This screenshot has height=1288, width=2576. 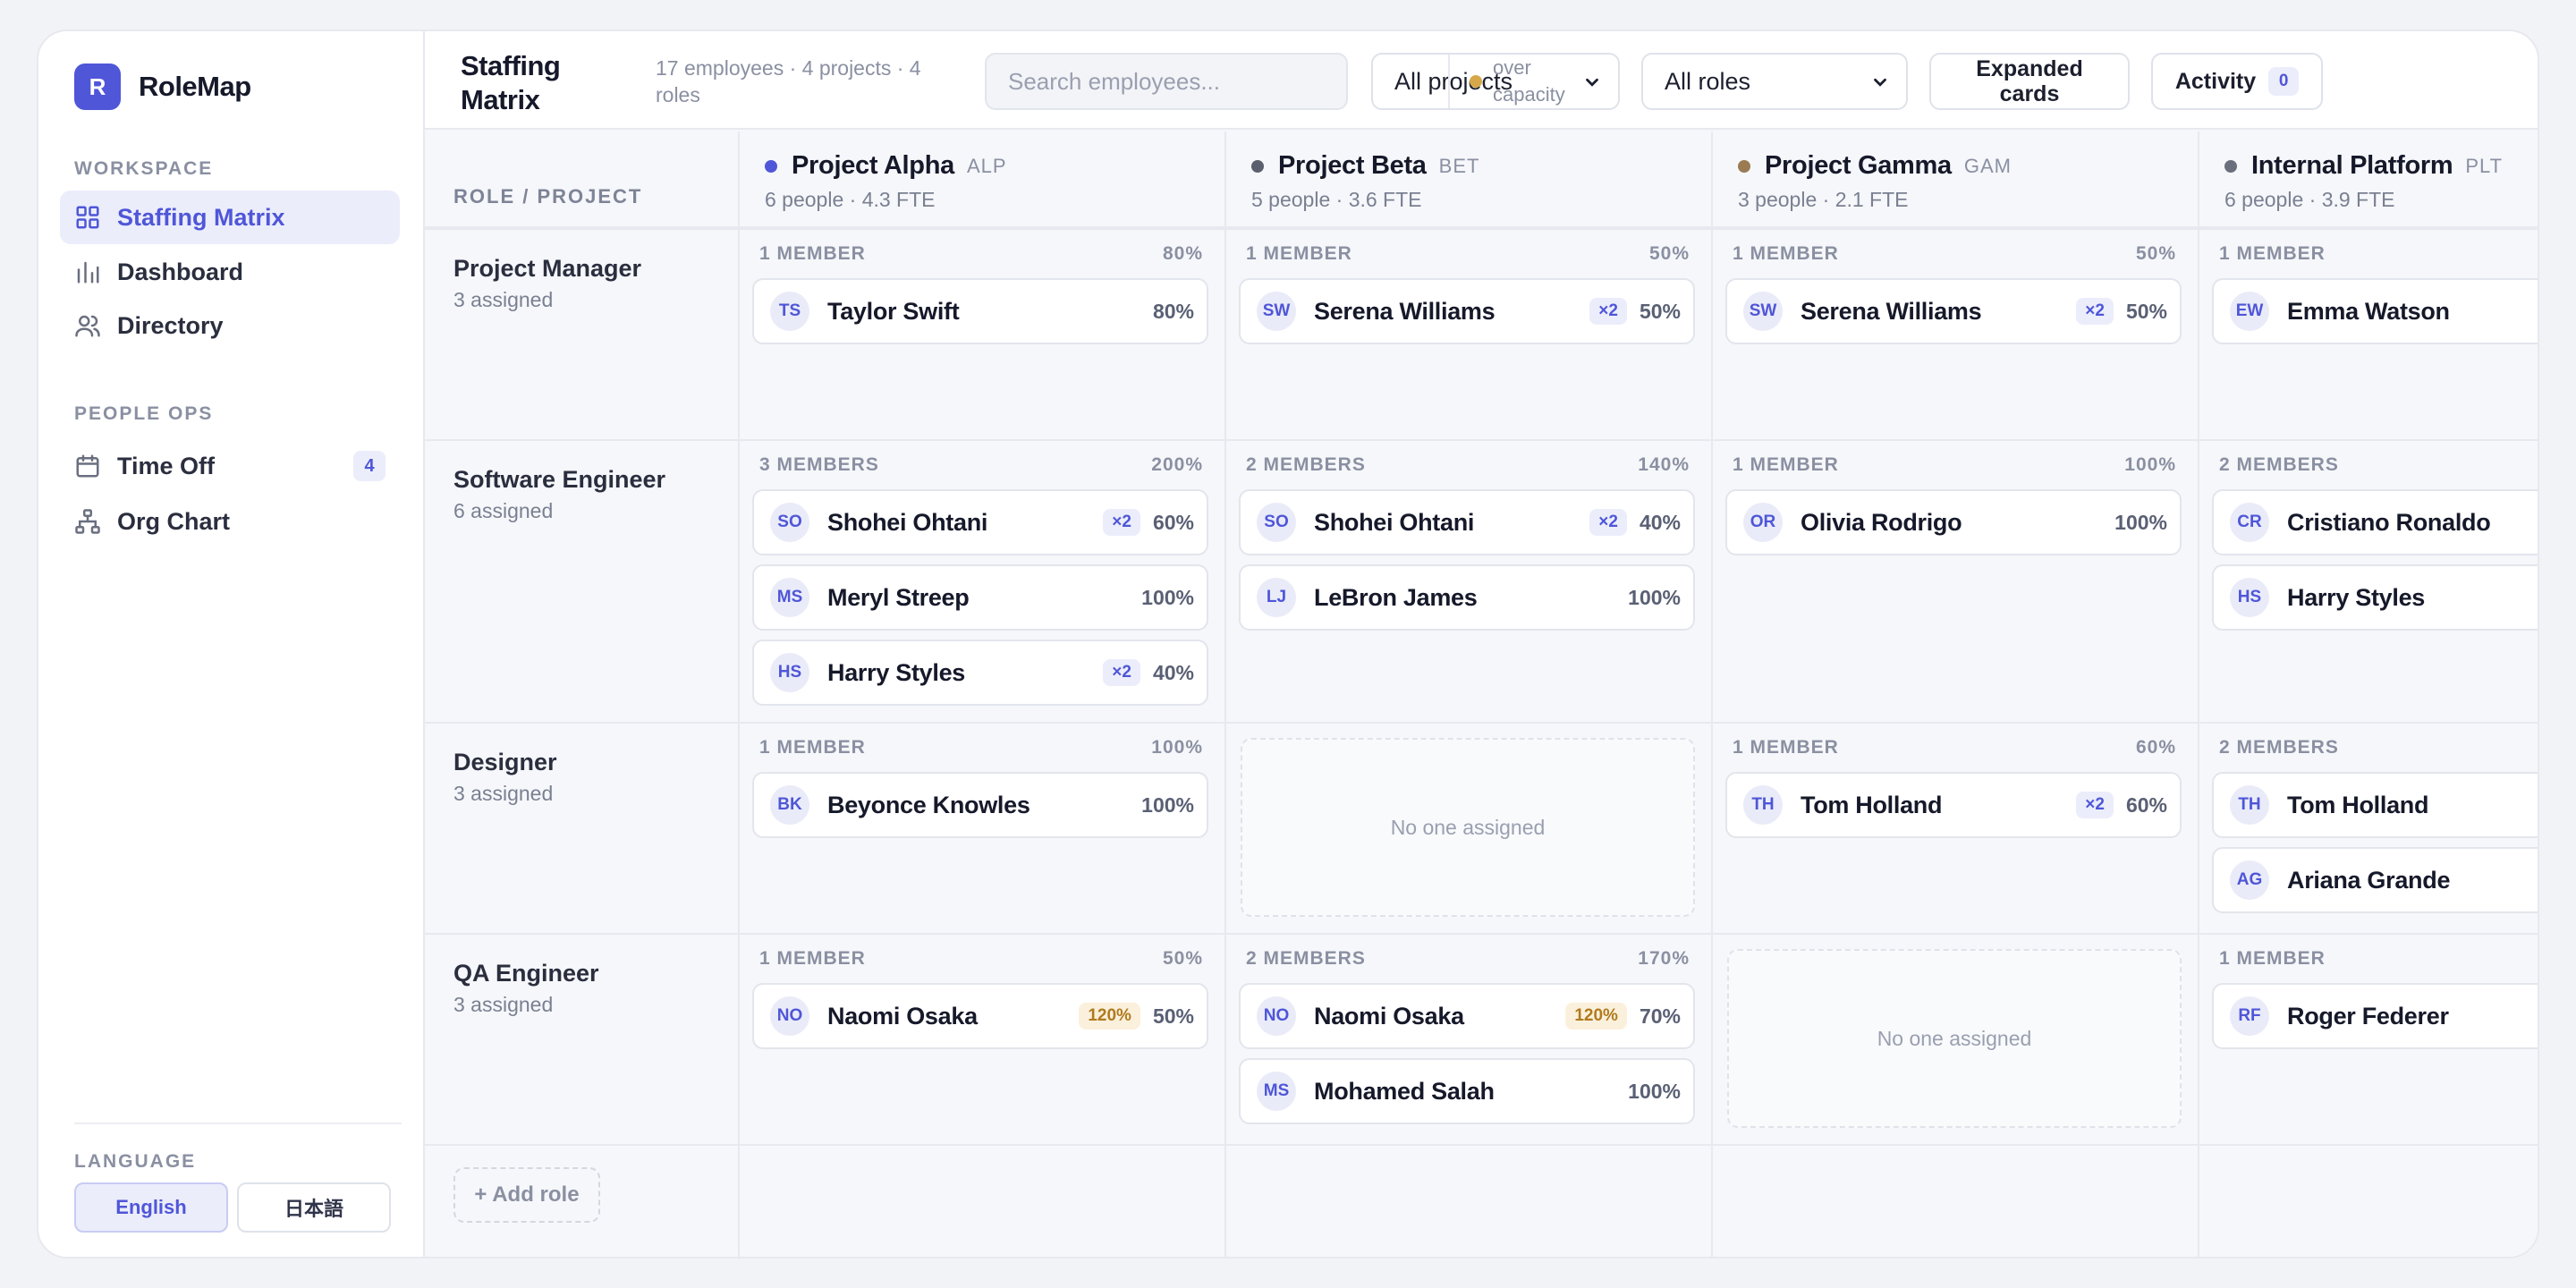 What do you see at coordinates (87, 521) in the screenshot?
I see `org-chart-icon` at bounding box center [87, 521].